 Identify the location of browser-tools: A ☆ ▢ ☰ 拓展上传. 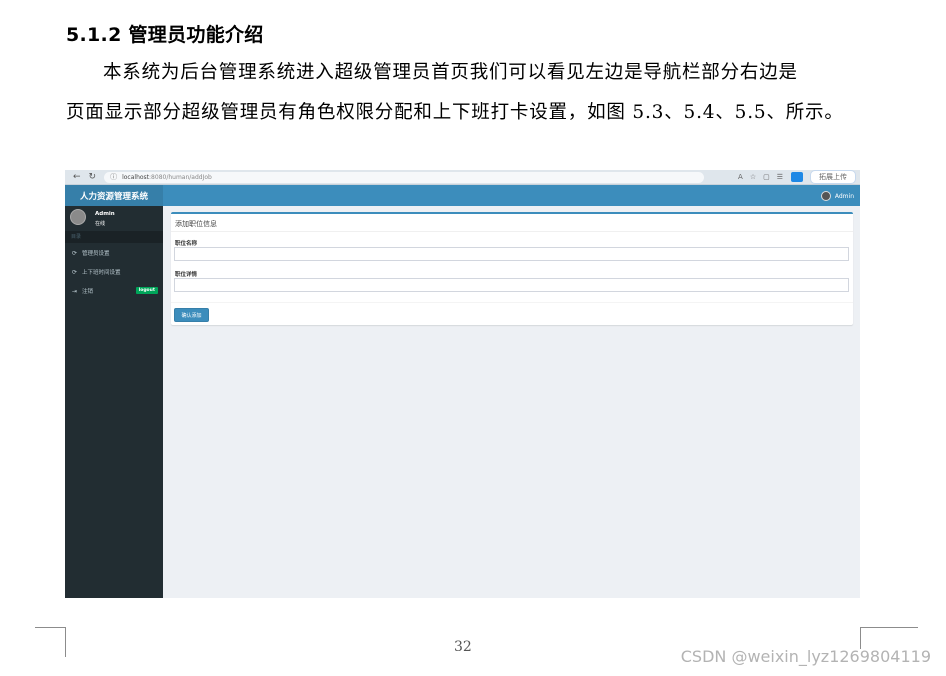
(793, 177).